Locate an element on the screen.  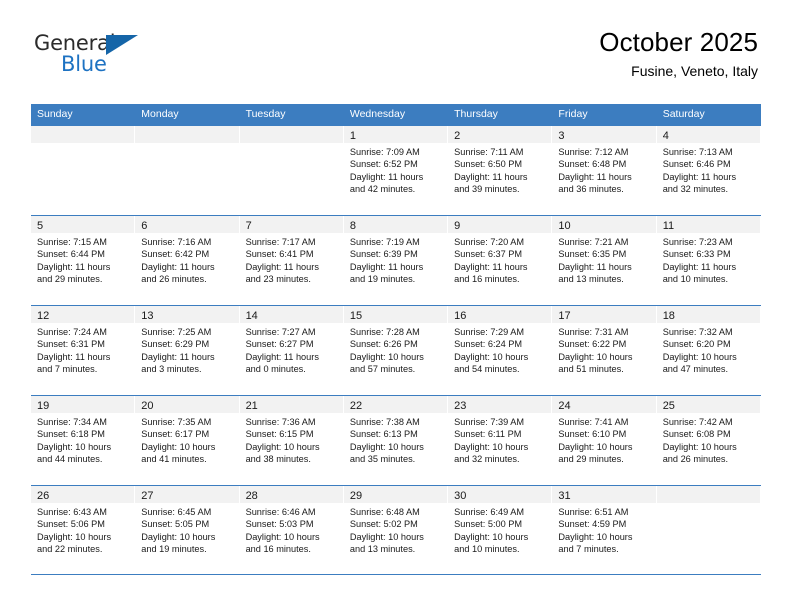
sunrise-text: Sunrise: 7:13 AM is located at coordinates (697, 152).